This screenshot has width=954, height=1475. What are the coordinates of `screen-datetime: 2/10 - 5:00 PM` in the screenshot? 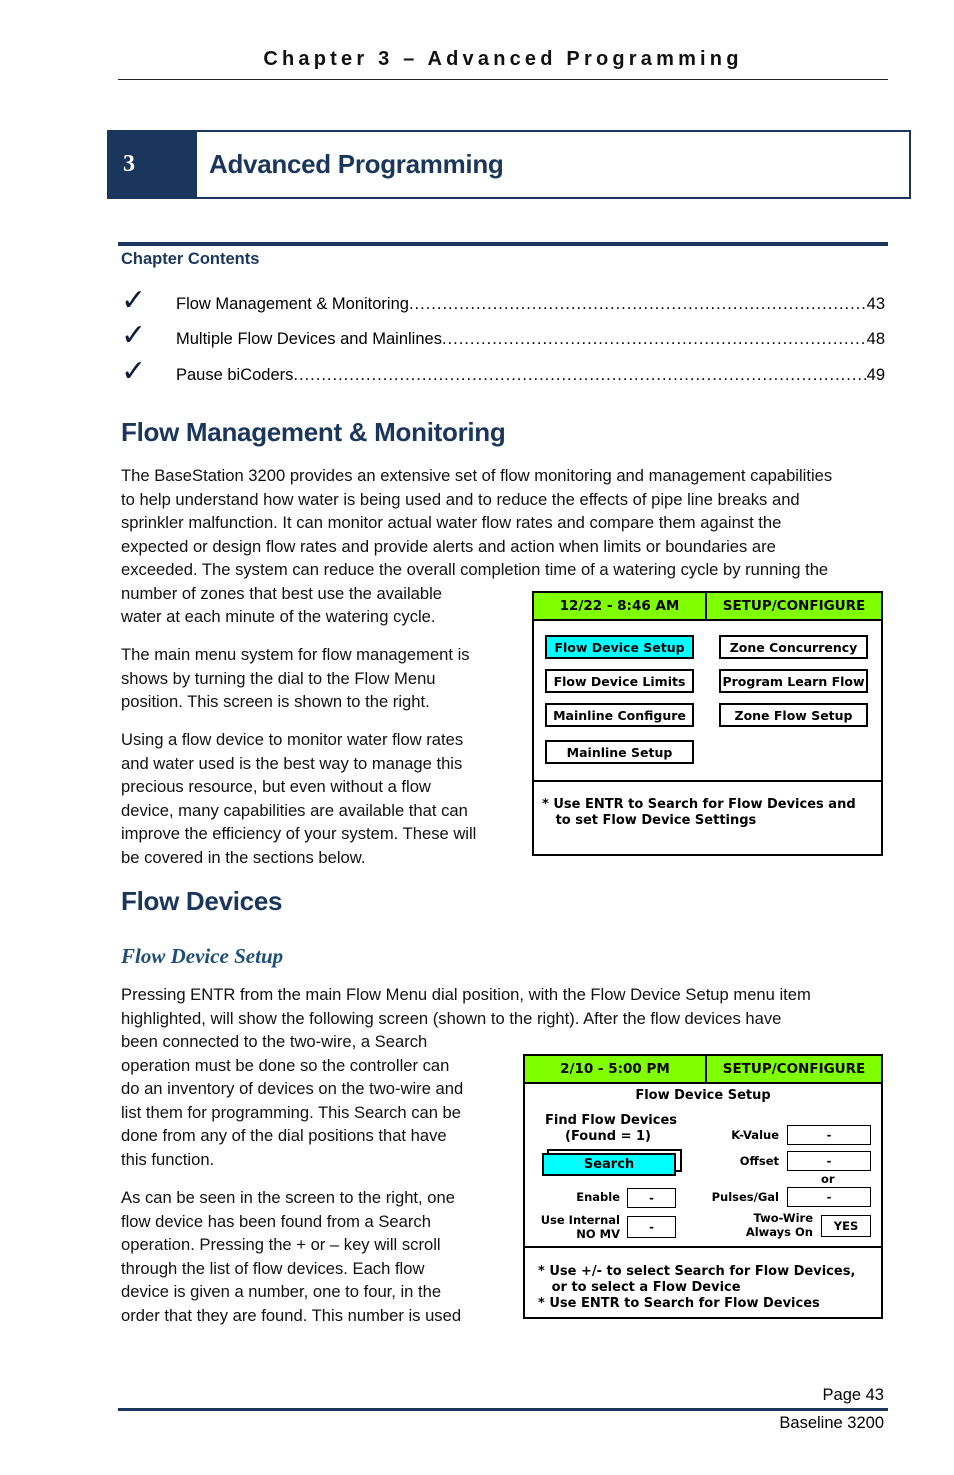 It's located at (616, 1069).